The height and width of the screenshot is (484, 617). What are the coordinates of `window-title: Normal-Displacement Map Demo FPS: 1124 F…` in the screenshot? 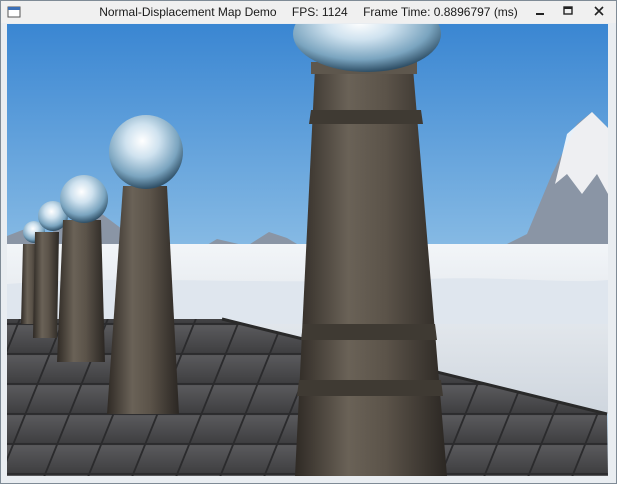 It's located at (308, 12).